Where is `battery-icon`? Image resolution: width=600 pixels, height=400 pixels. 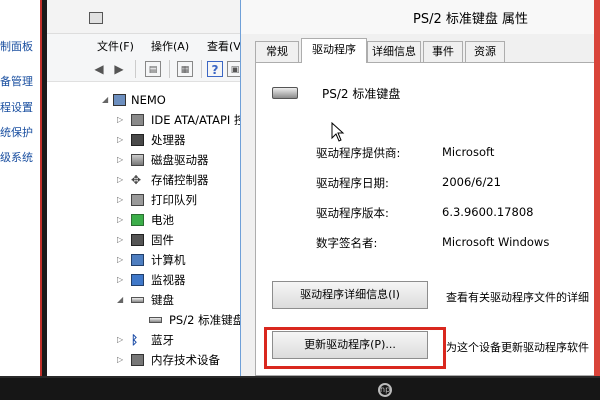
battery-icon is located at coordinates (137, 220).